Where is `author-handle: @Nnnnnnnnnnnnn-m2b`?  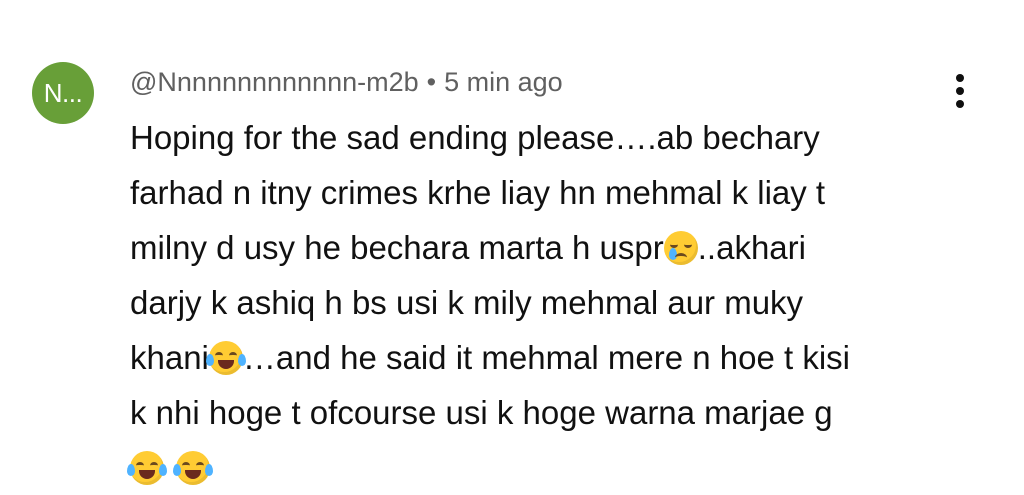 author-handle: @Nnnnnnnnnnnnn-m2b is located at coordinates (274, 82).